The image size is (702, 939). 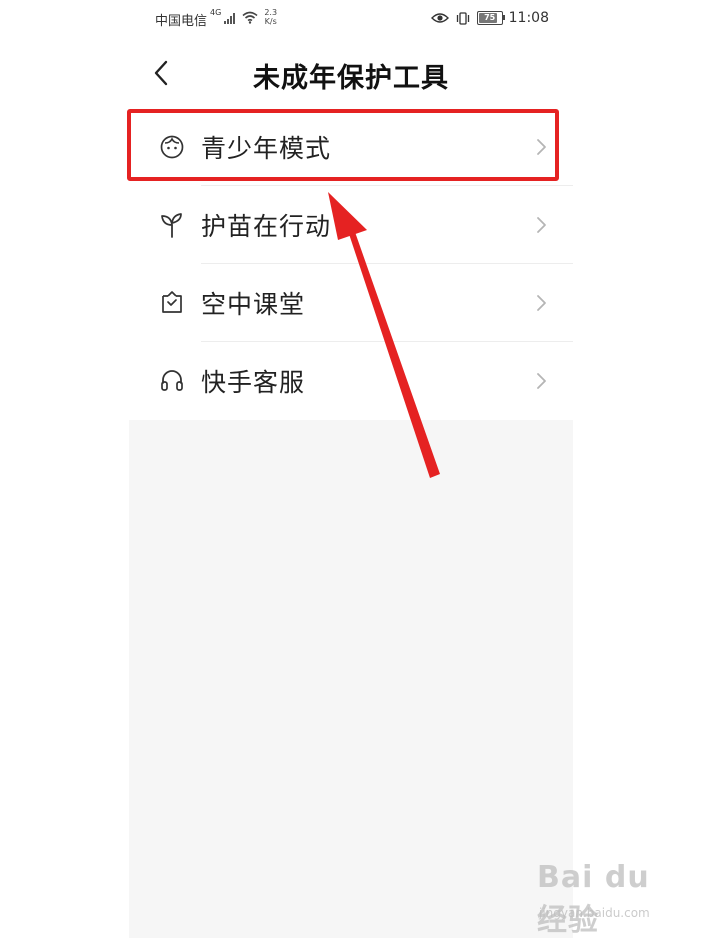 I want to click on wifi-icon, so click(x=250, y=17).